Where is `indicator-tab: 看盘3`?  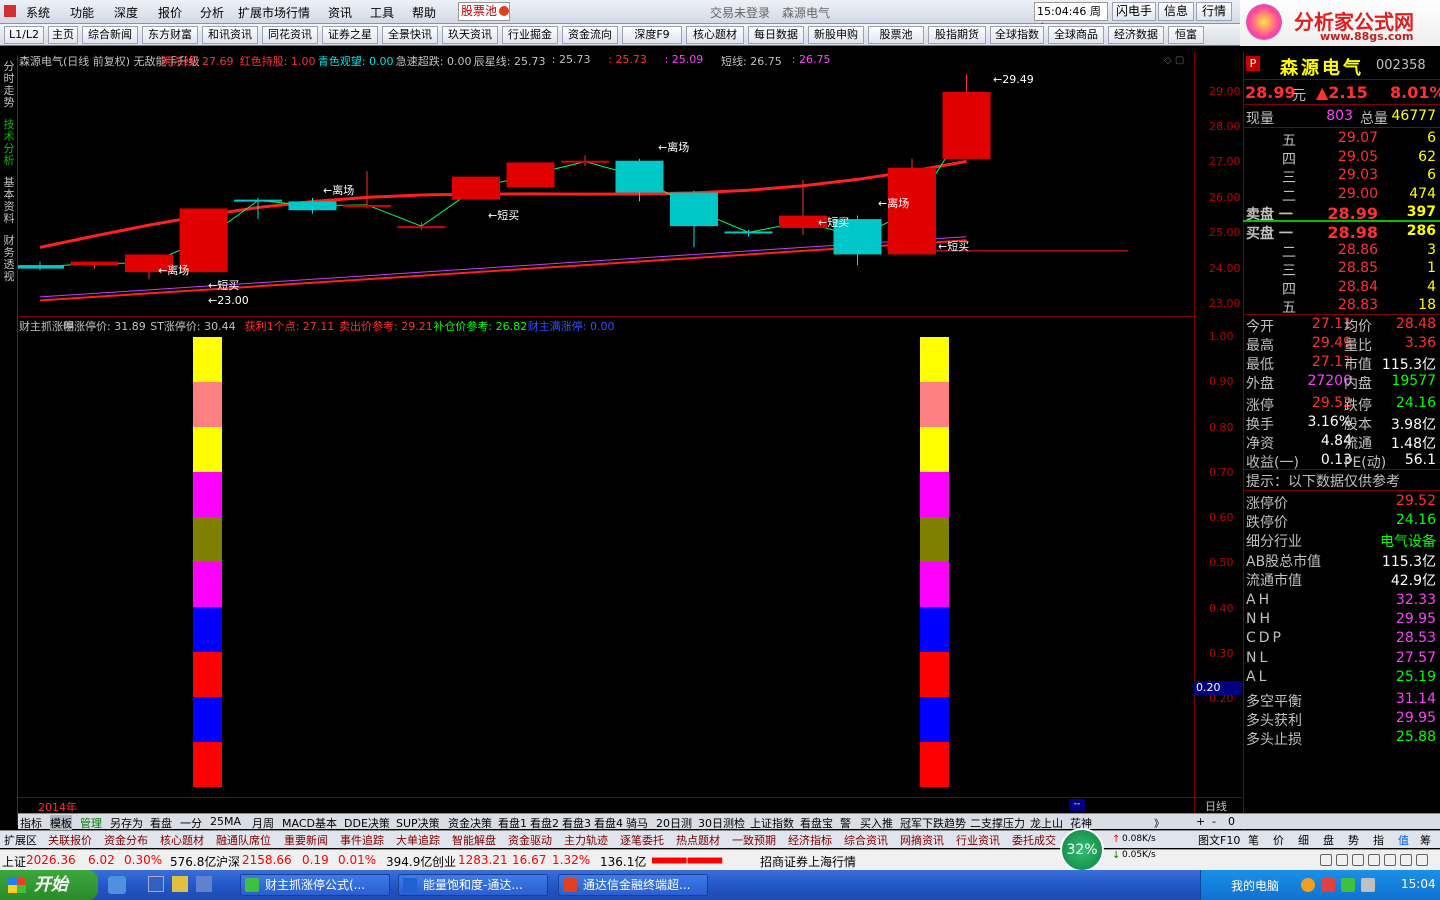 indicator-tab: 看盘3 is located at coordinates (576, 823).